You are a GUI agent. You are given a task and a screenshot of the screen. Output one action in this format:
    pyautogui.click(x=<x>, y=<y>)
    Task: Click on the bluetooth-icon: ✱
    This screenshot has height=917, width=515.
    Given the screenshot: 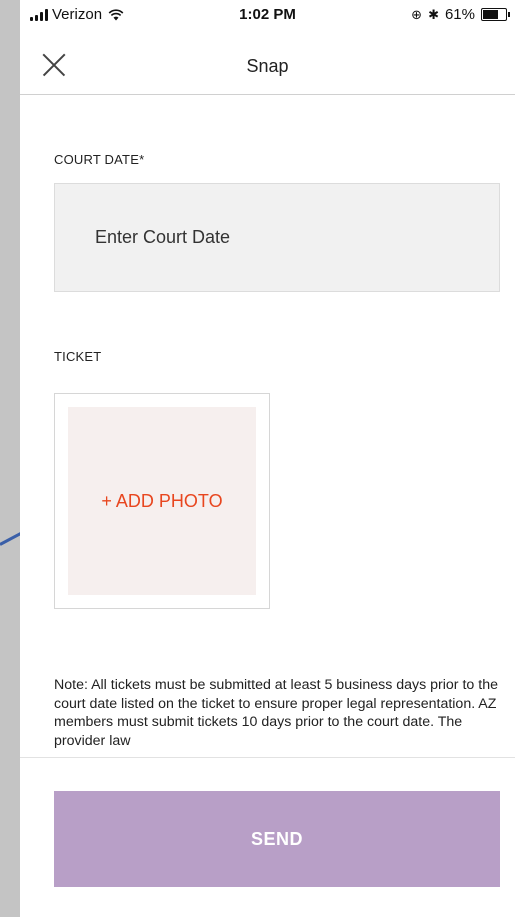 What is the action you would take?
    pyautogui.click(x=433, y=14)
    